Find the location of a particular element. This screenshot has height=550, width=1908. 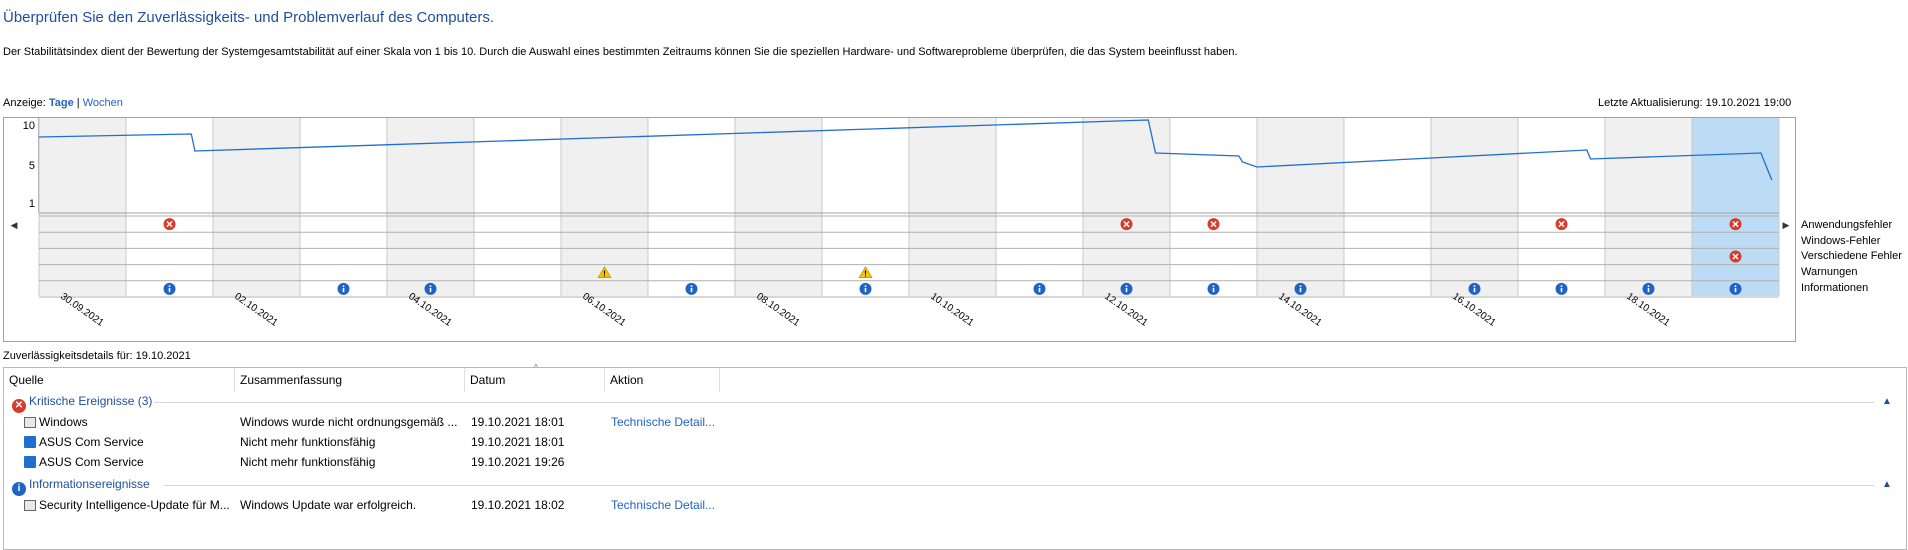

source-cell: Windows is located at coordinates (56, 422).